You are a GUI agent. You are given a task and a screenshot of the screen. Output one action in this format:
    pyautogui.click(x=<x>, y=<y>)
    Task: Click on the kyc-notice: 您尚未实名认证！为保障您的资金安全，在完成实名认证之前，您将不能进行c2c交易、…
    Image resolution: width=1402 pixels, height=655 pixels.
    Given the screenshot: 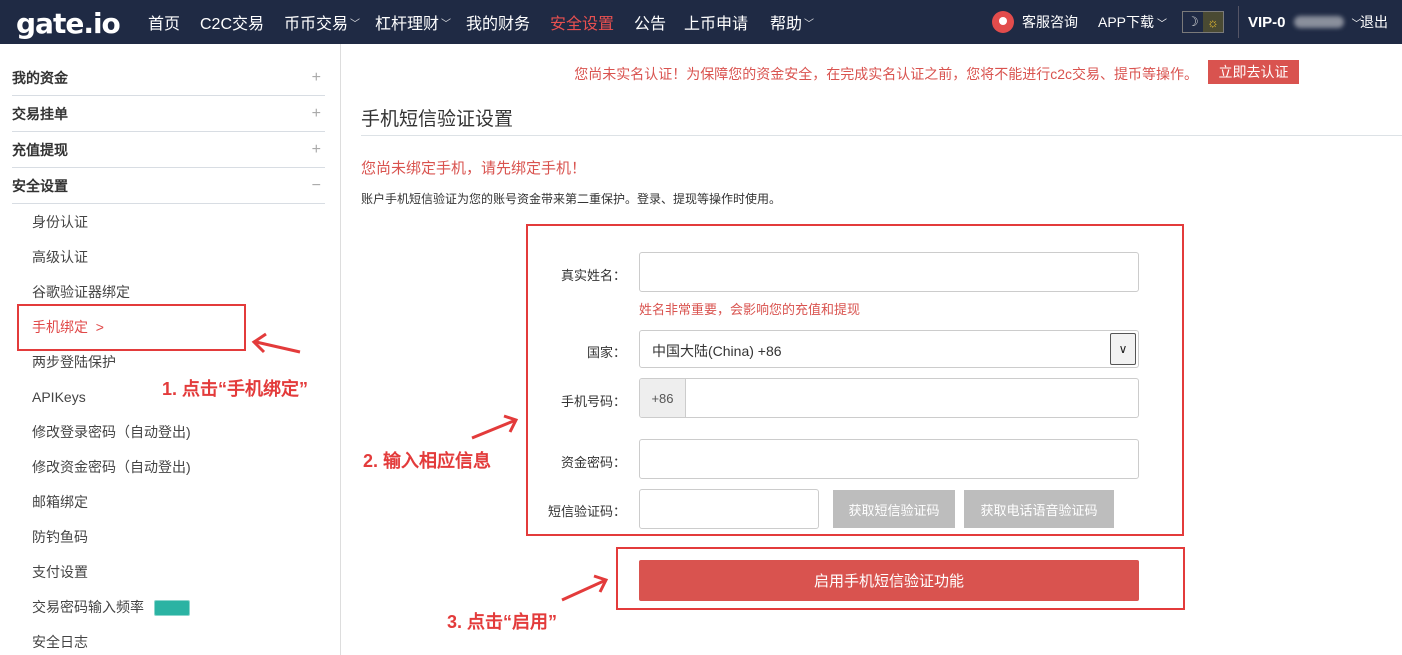 What is the action you would take?
    pyautogui.click(x=886, y=74)
    